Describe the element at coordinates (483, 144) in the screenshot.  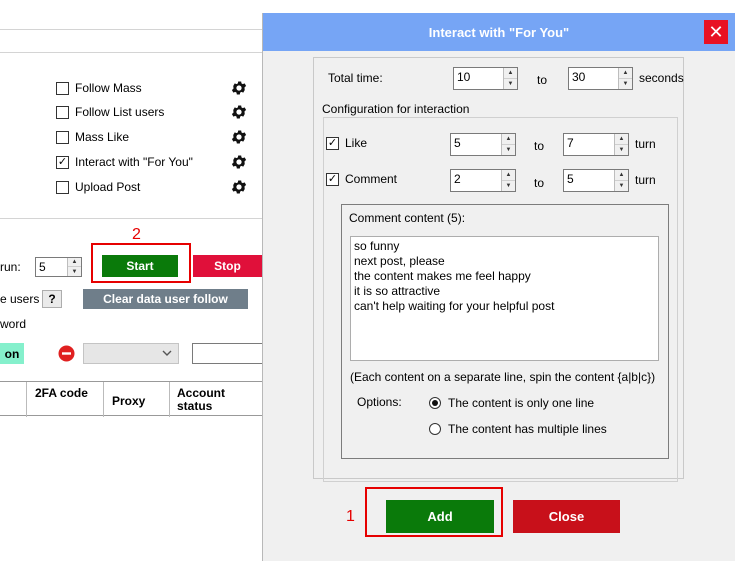
I see `like-from-spinner: 5 ▲ ▼` at that location.